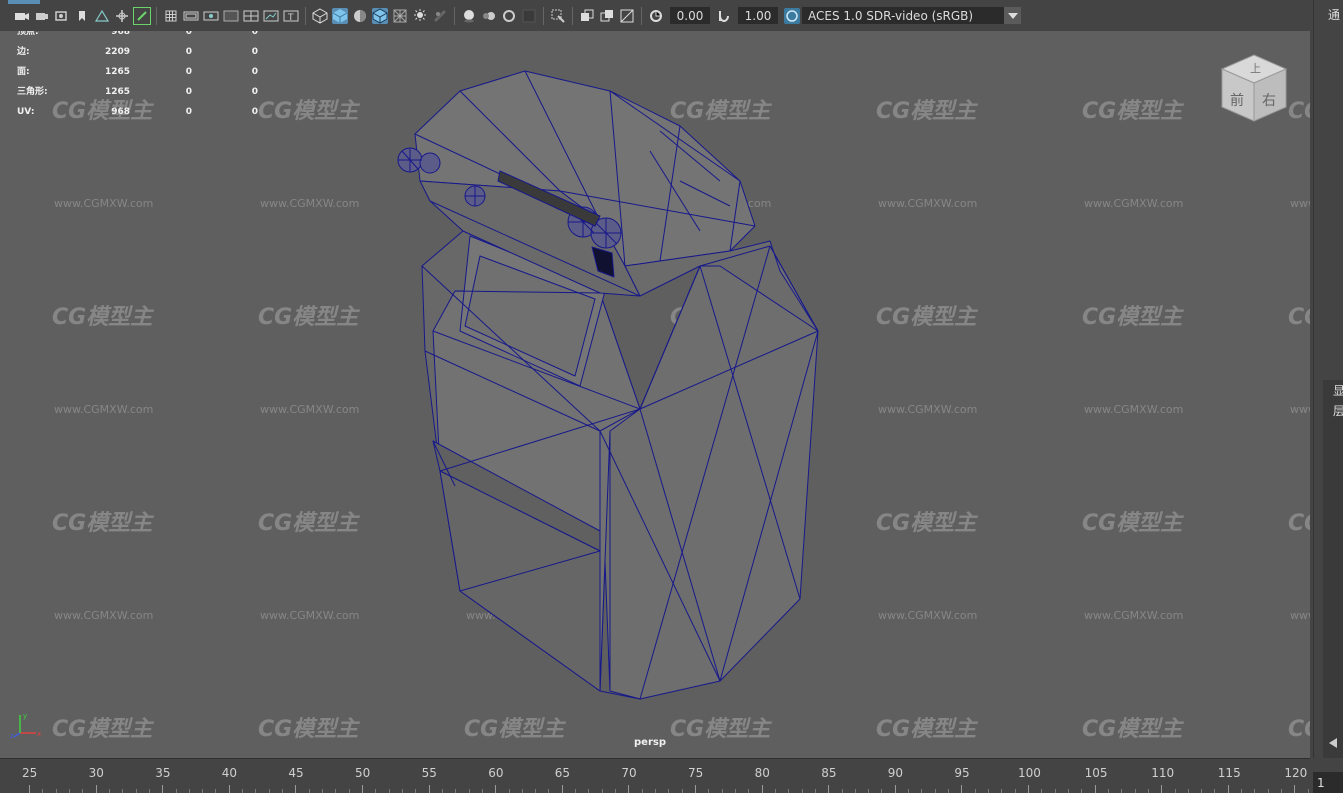 The height and width of the screenshot is (793, 1343). I want to click on display-tab-label: 显, so click(1338, 390).